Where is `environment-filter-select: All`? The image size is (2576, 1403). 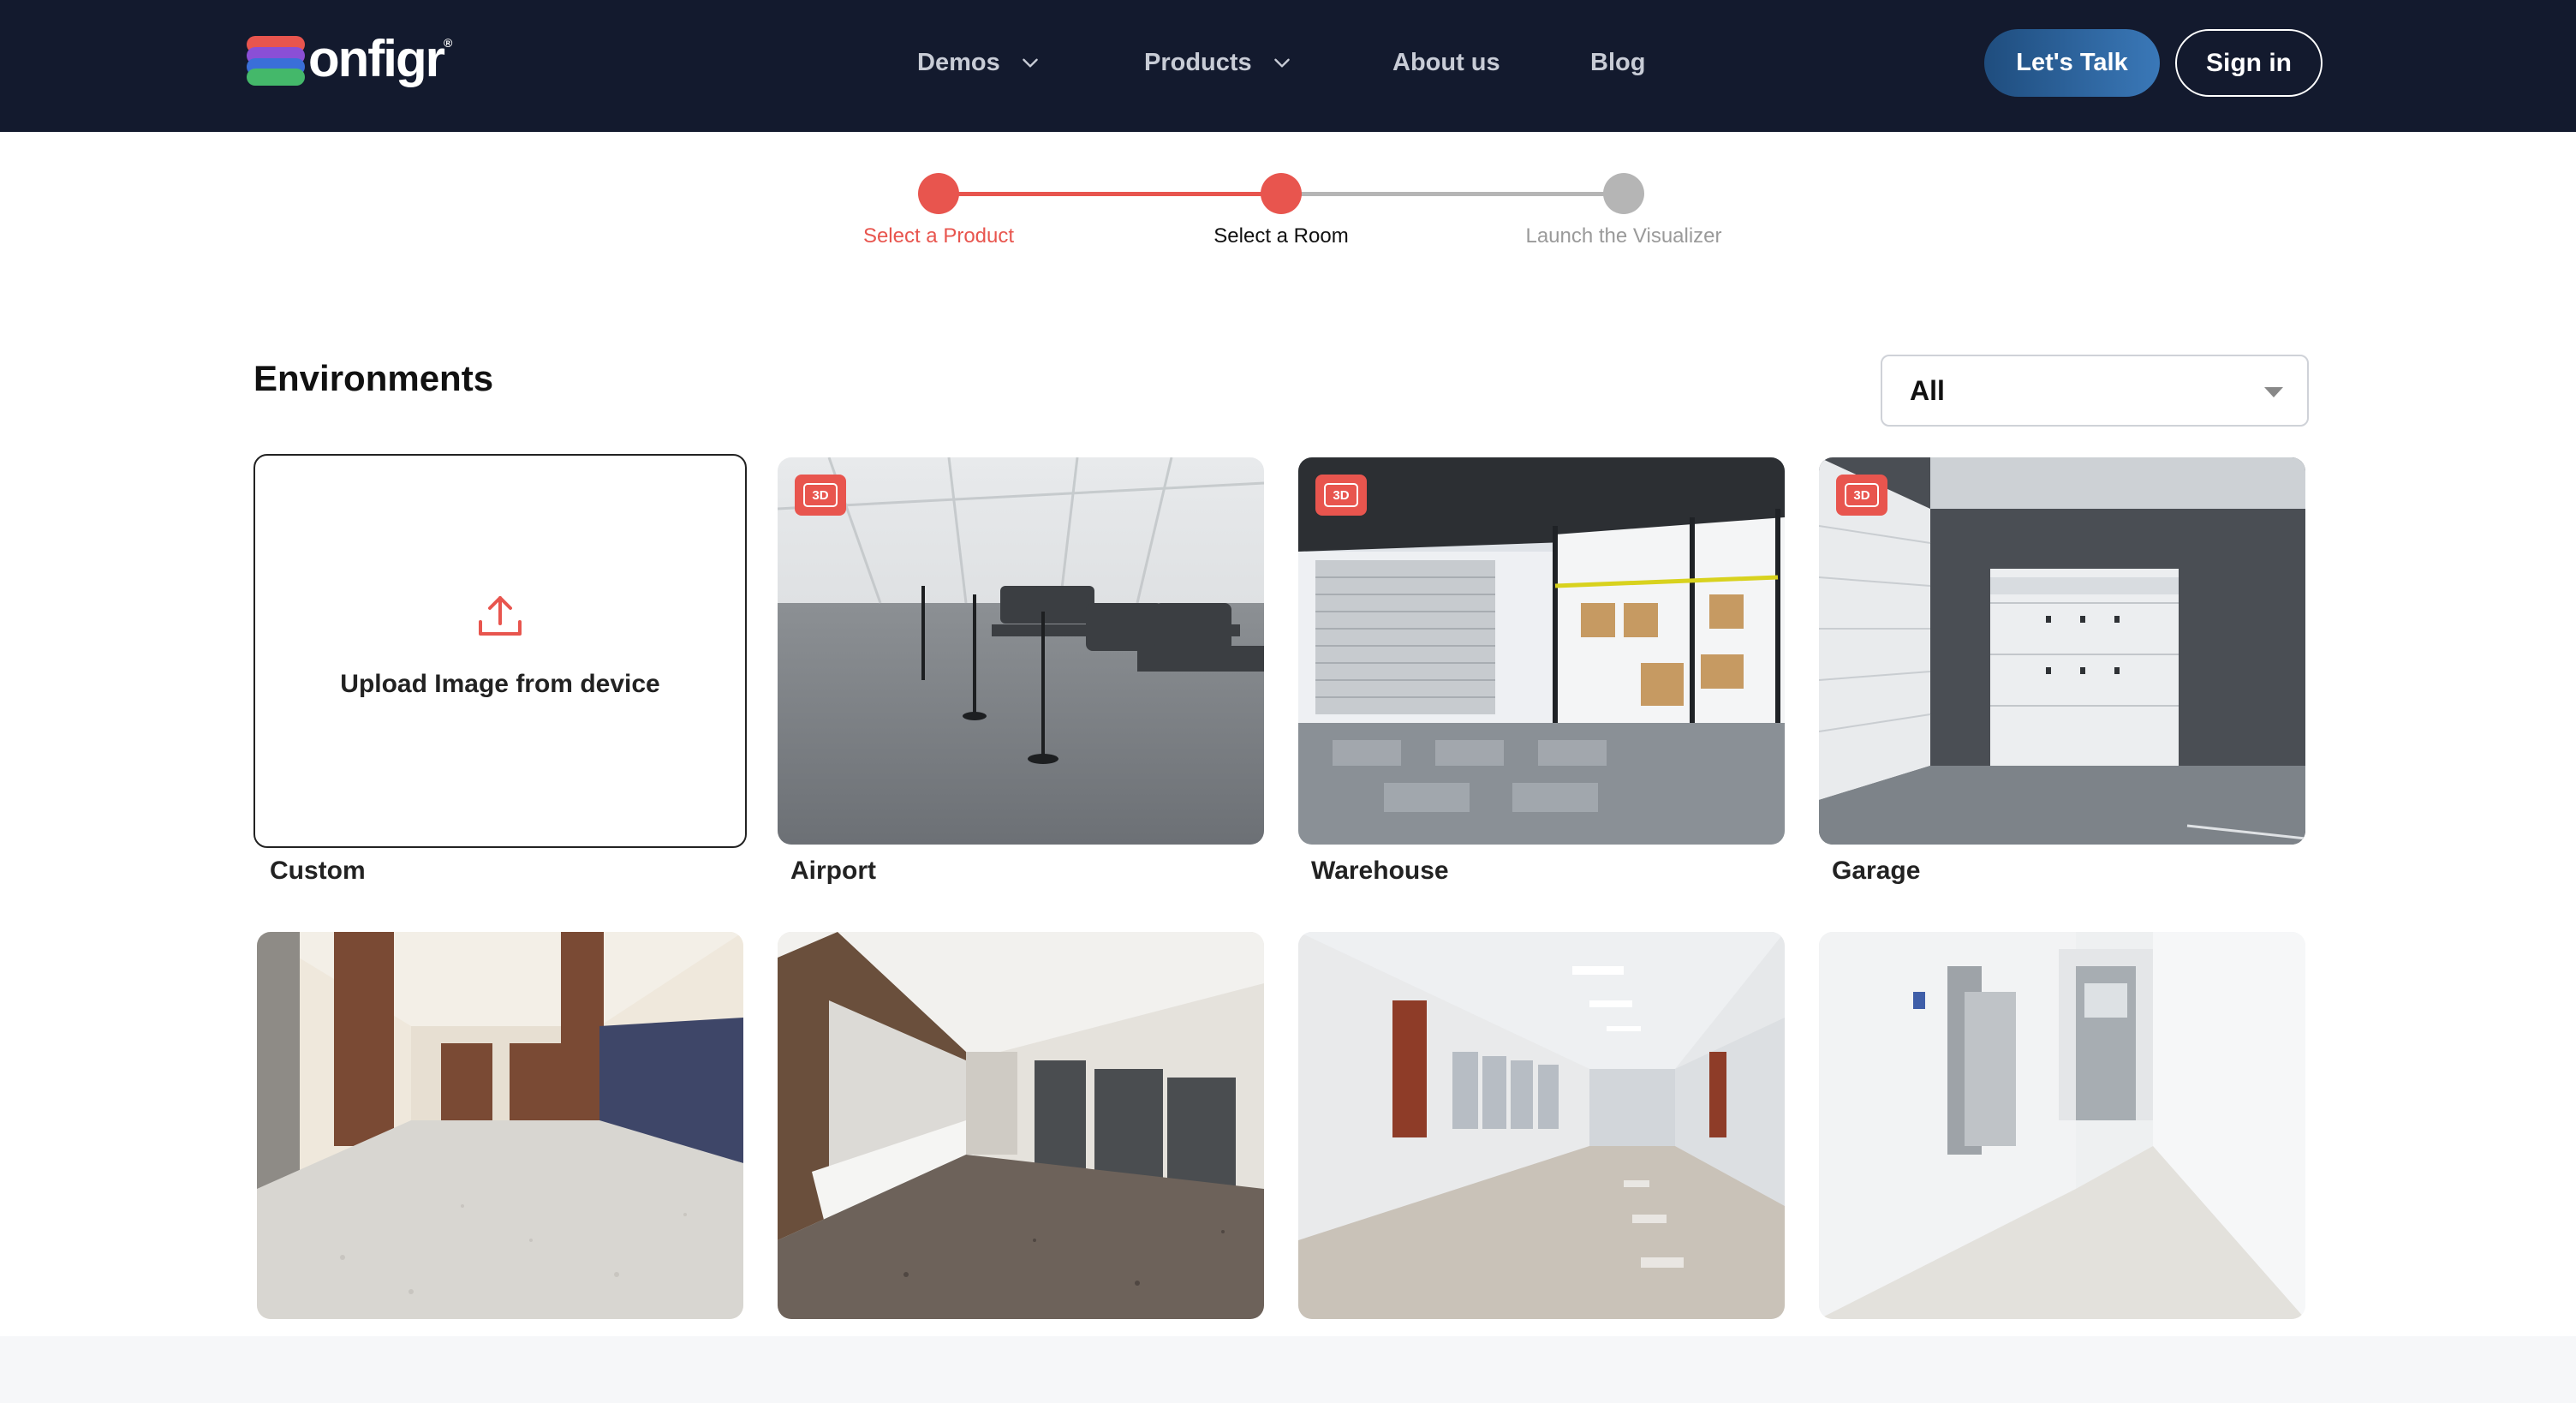
environment-filter-select: All is located at coordinates (2095, 391).